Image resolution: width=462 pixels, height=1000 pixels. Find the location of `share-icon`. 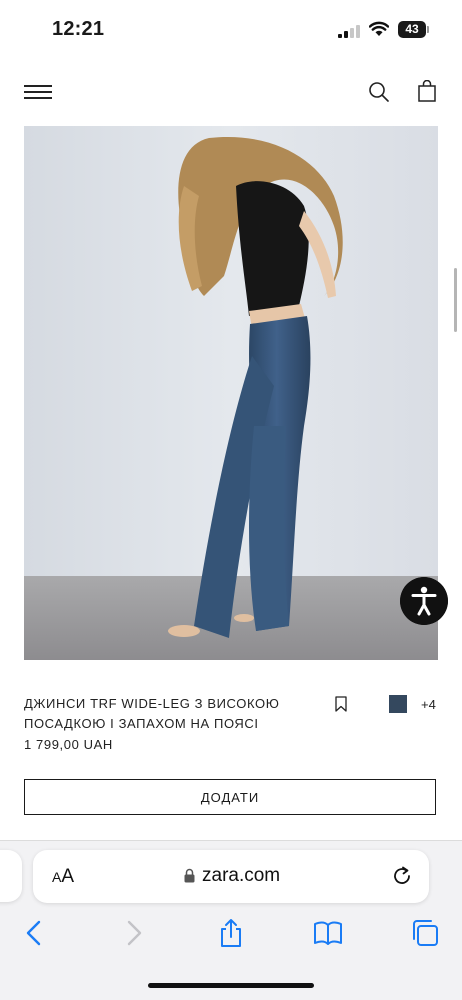

share-icon is located at coordinates (231, 933).